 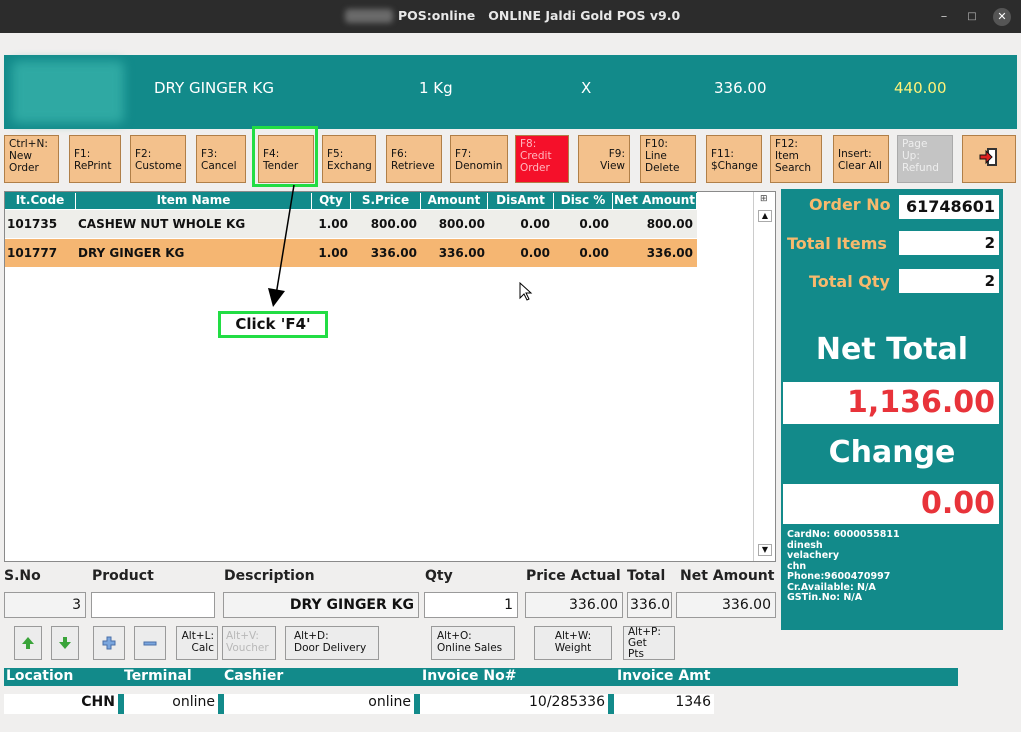 I want to click on col-header-code: It.Code, so click(x=40, y=201).